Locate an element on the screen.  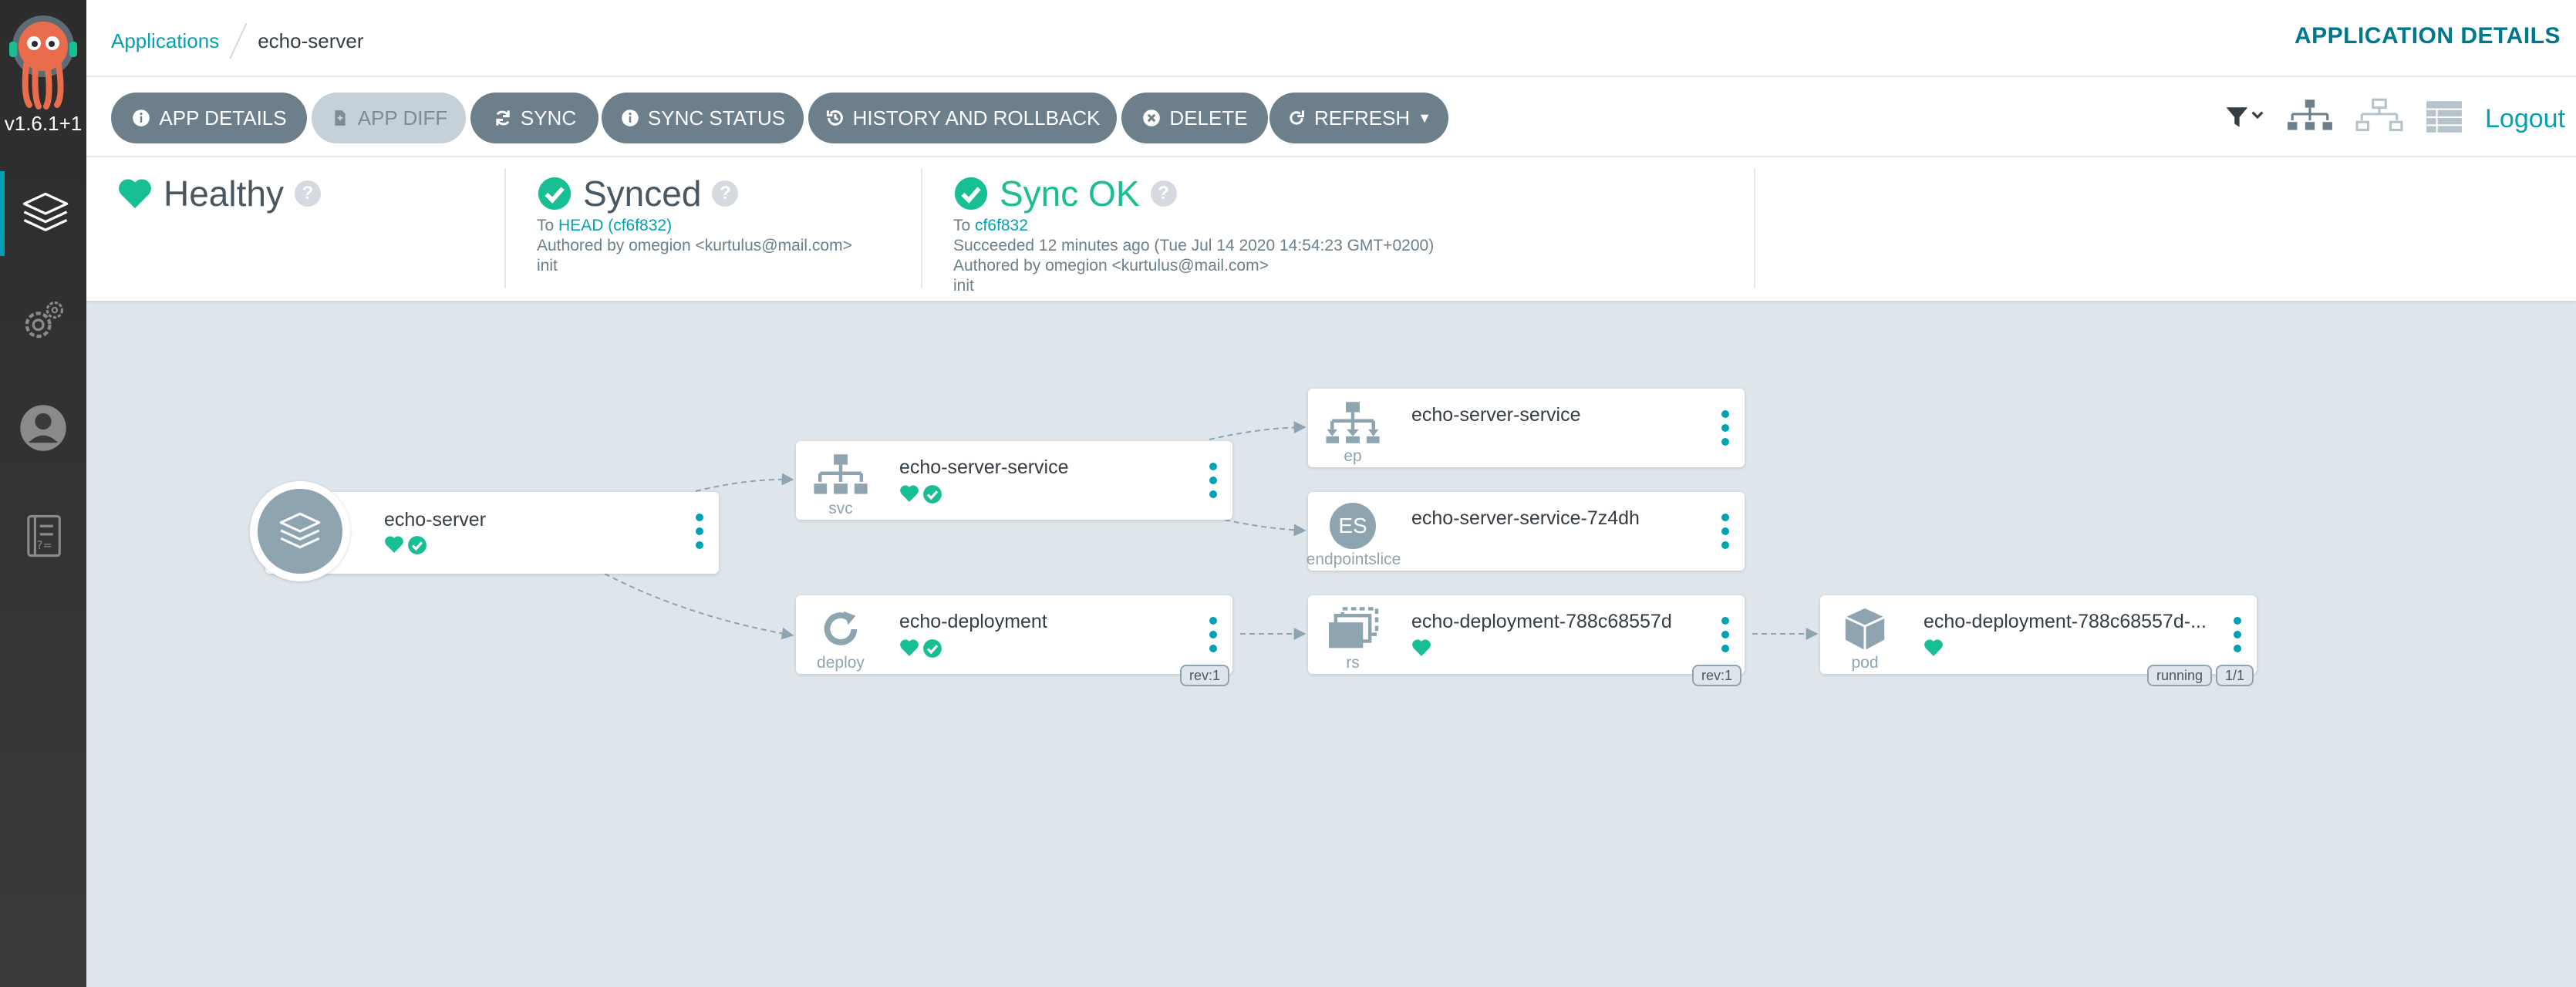
history-rollback-label: HISTORY AND ROLLBACK is located at coordinates (976, 118).